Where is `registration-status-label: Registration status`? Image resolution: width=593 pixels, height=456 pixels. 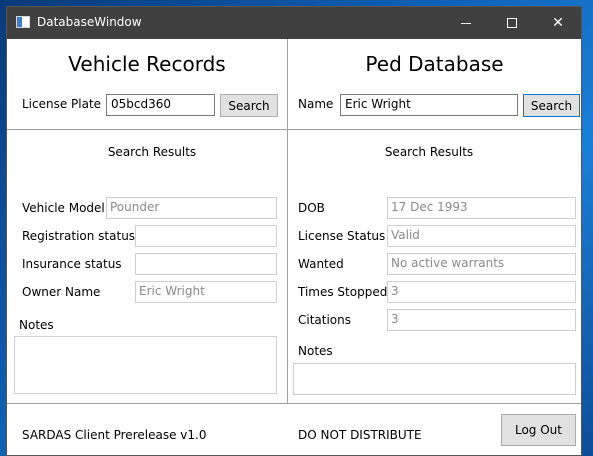
registration-status-label: Registration status is located at coordinates (79, 236).